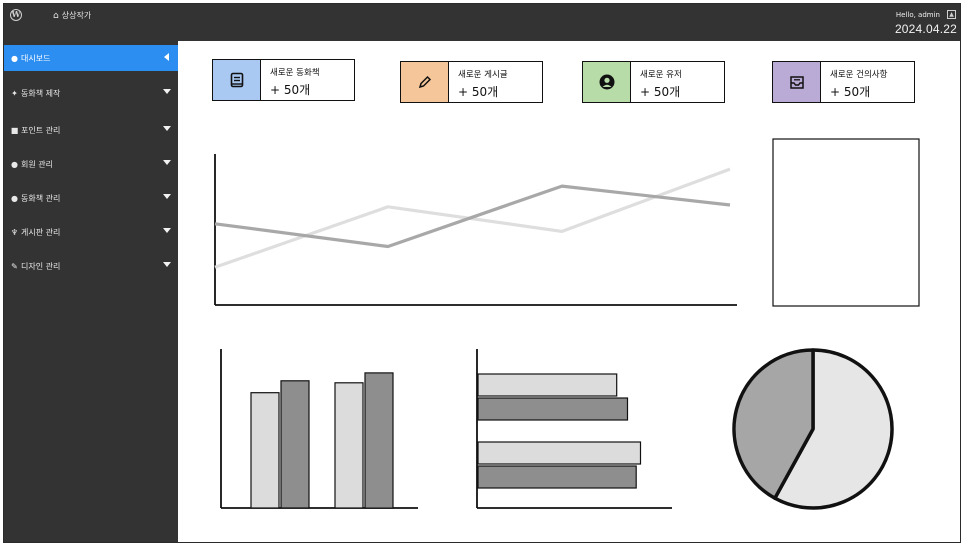 This screenshot has width=965, height=547. I want to click on pie-chart, so click(813, 429).